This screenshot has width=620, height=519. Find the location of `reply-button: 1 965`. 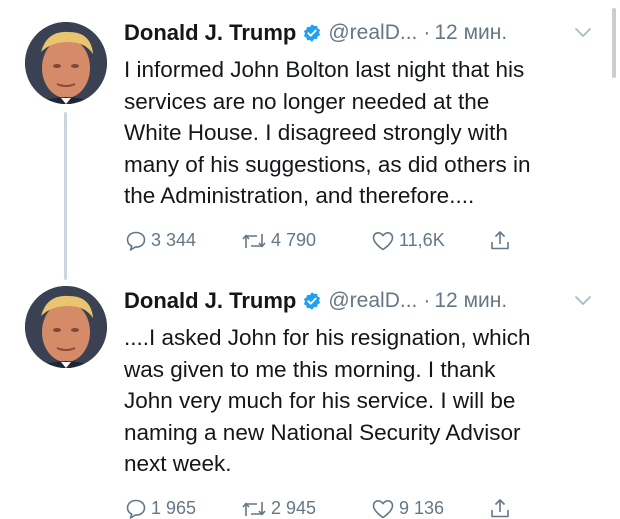

reply-button: 1 965 is located at coordinates (182, 508).